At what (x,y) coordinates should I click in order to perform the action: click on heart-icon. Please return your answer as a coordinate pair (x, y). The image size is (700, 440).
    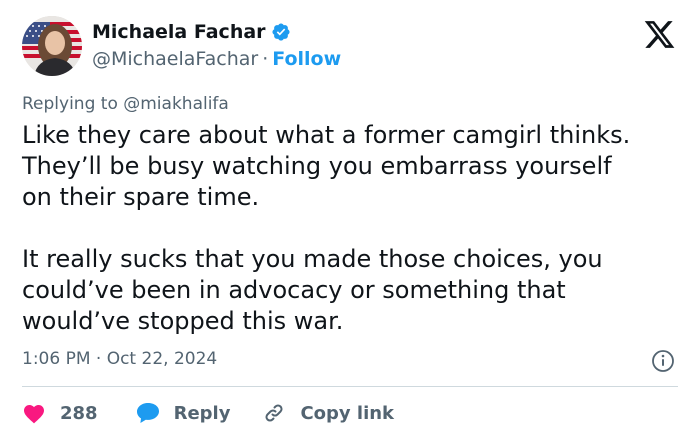
    Looking at the image, I should click on (34, 414).